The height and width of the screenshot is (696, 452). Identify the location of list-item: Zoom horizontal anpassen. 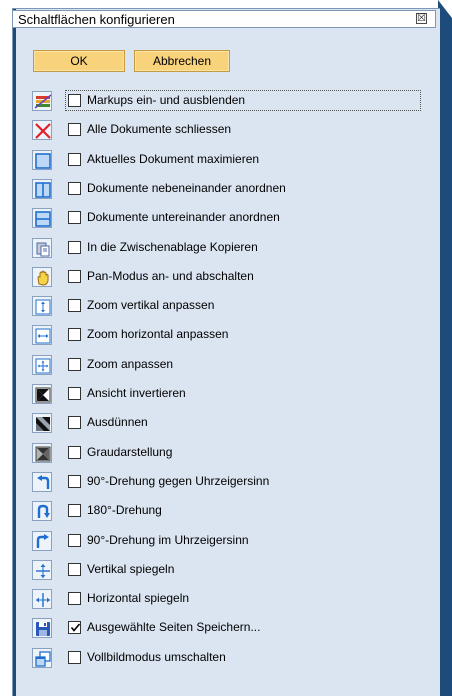
(212, 335).